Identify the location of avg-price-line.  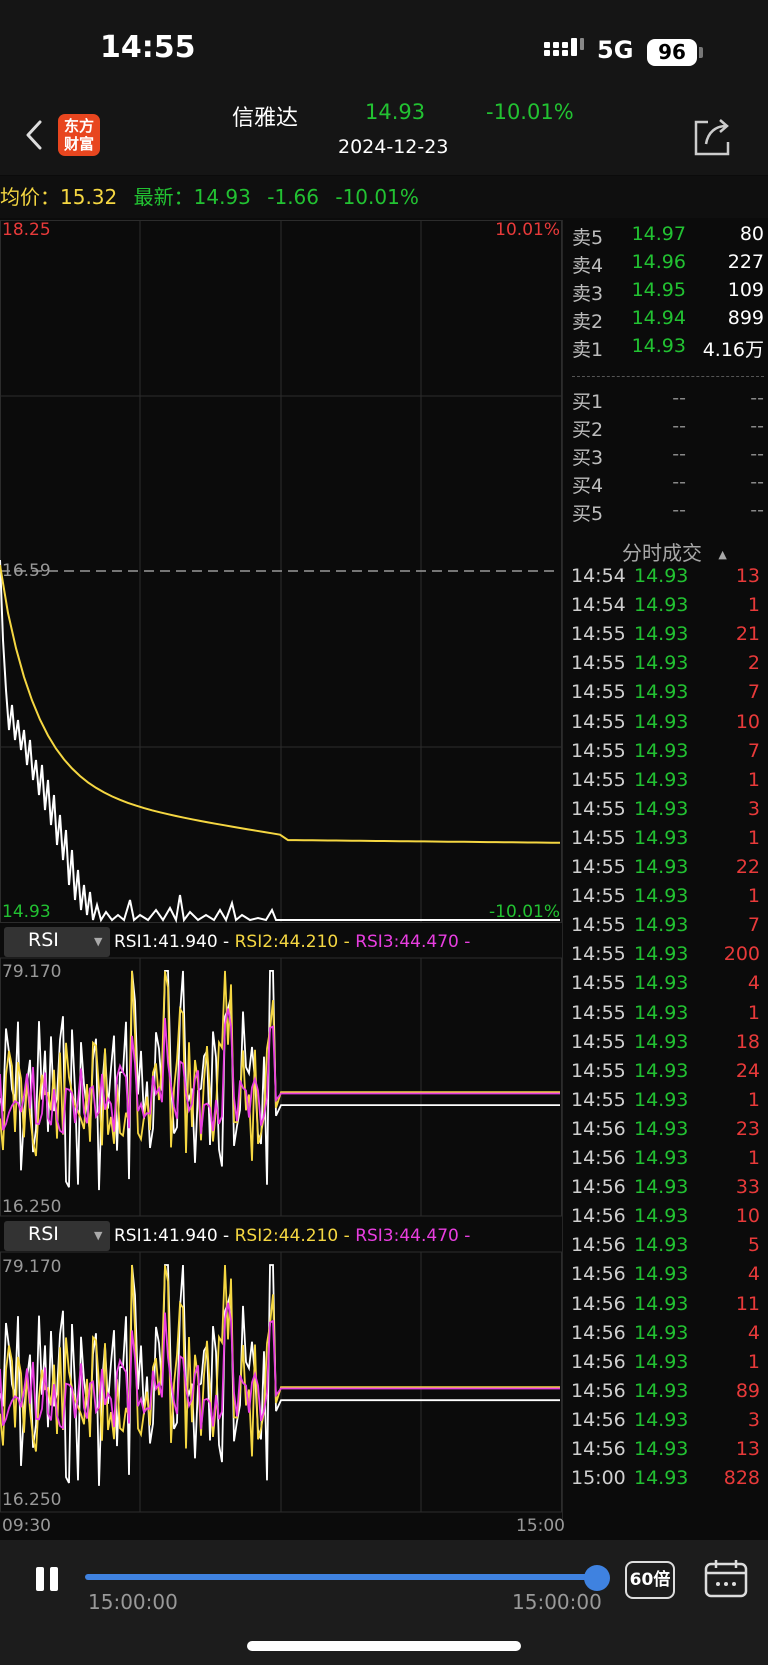
(280, 704).